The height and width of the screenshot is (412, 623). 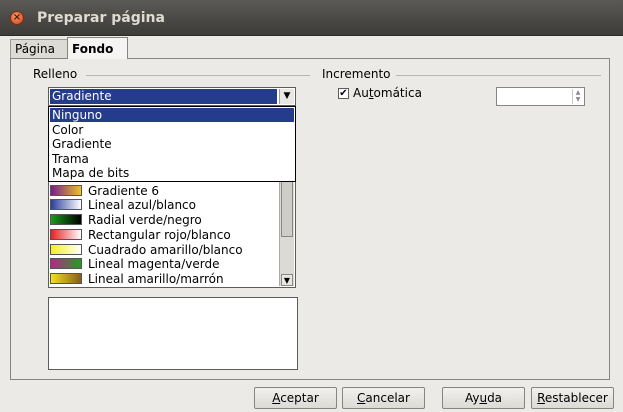 I want to click on chevron-down-icon: ▼, so click(x=286, y=96).